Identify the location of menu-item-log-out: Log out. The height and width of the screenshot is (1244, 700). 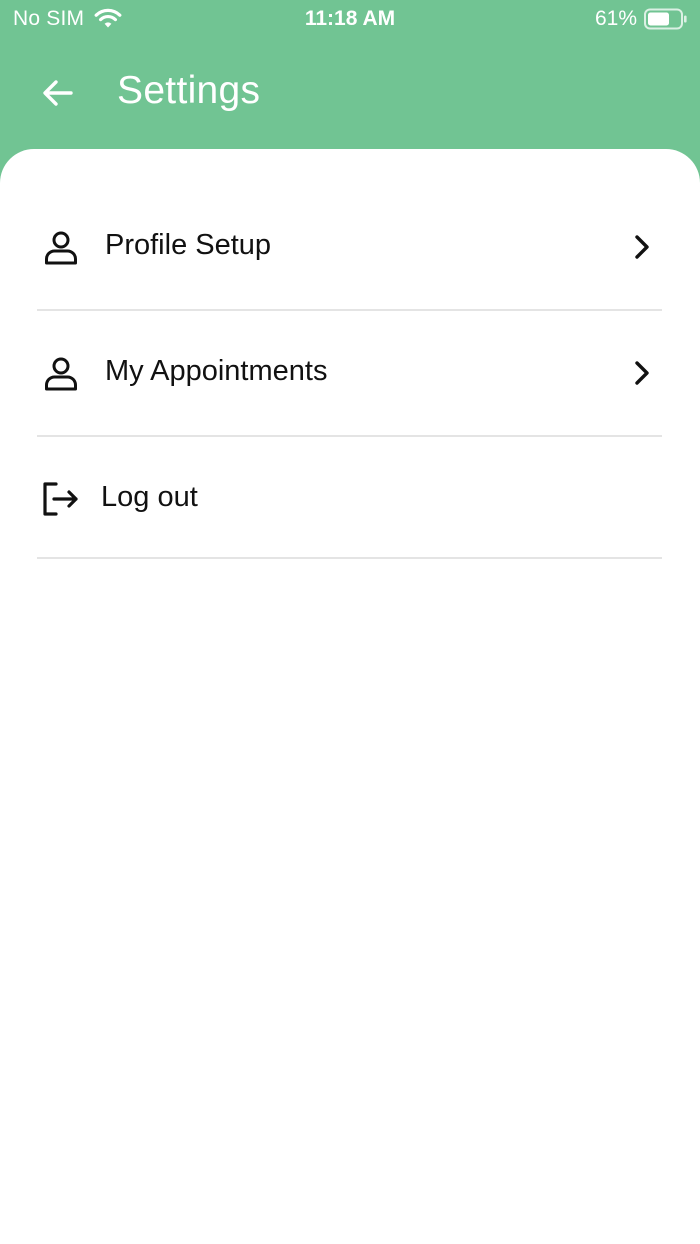
(349, 498).